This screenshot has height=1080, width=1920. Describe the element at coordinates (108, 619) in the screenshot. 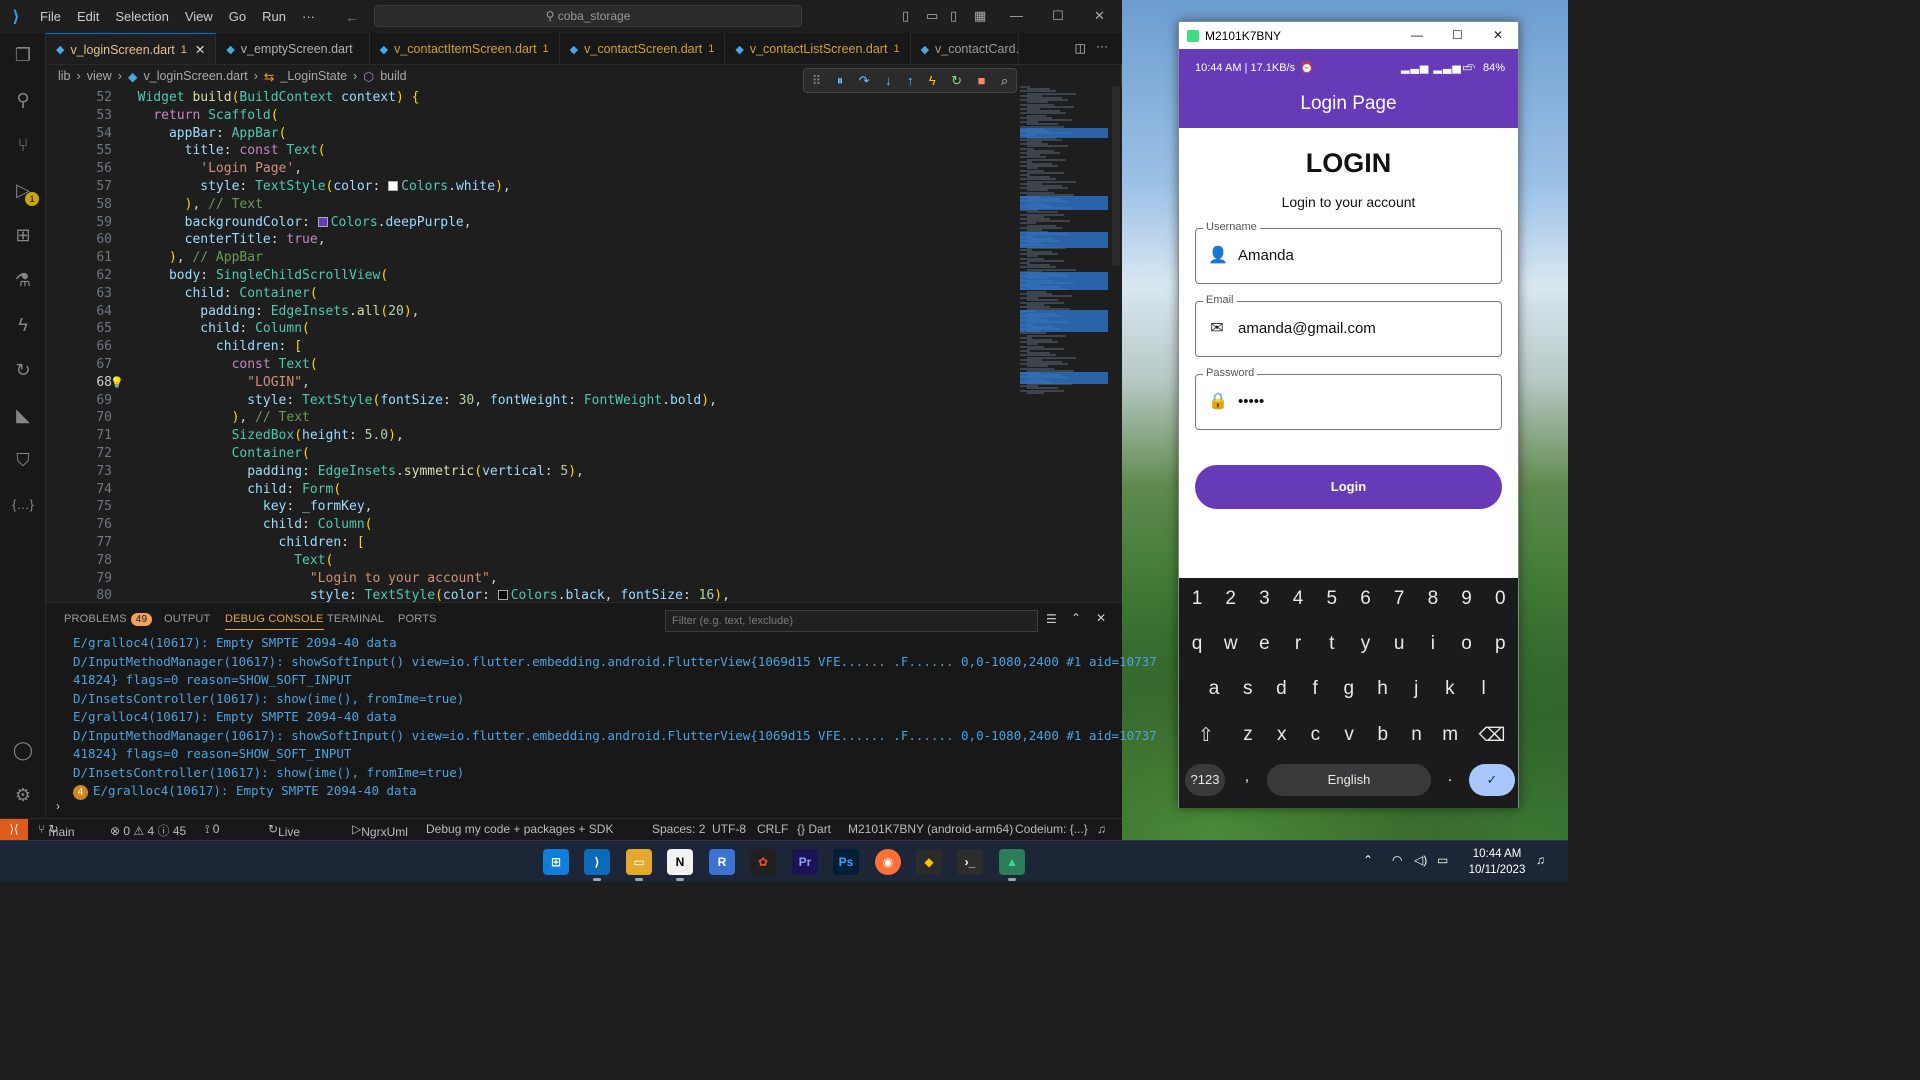

I see `tab-problems: PROBLEMS 49` at that location.